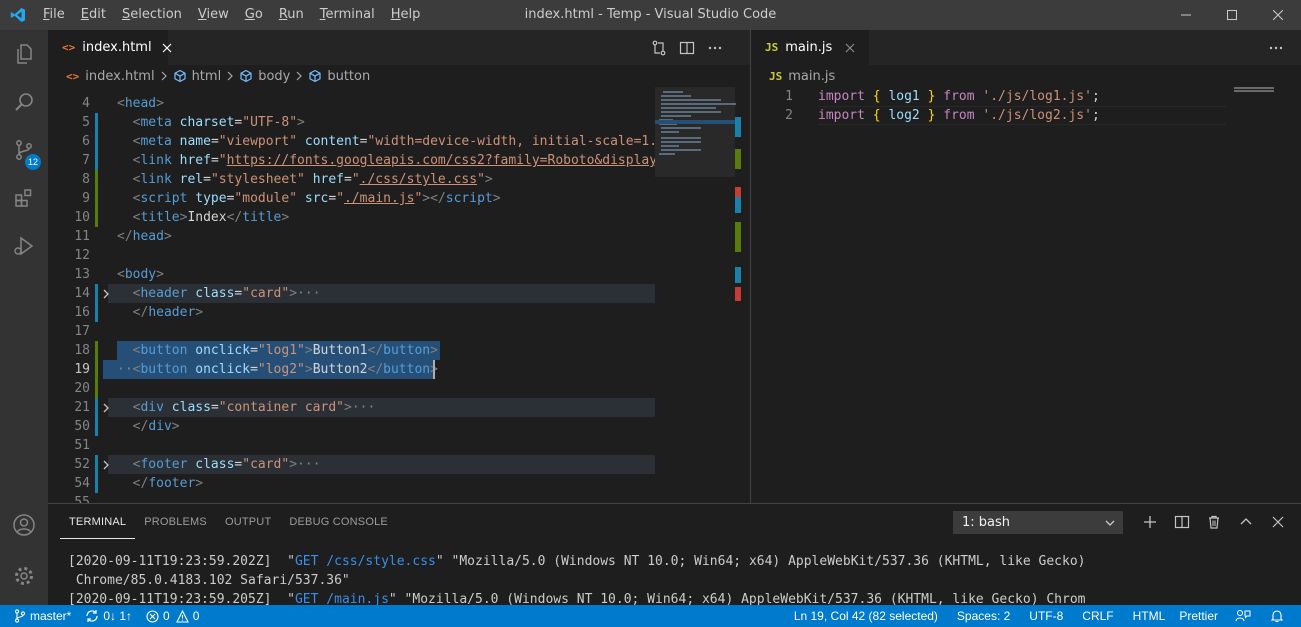 The width and height of the screenshot is (1301, 627). I want to click on code-line: 14 <header class="card">···, so click(351, 293).